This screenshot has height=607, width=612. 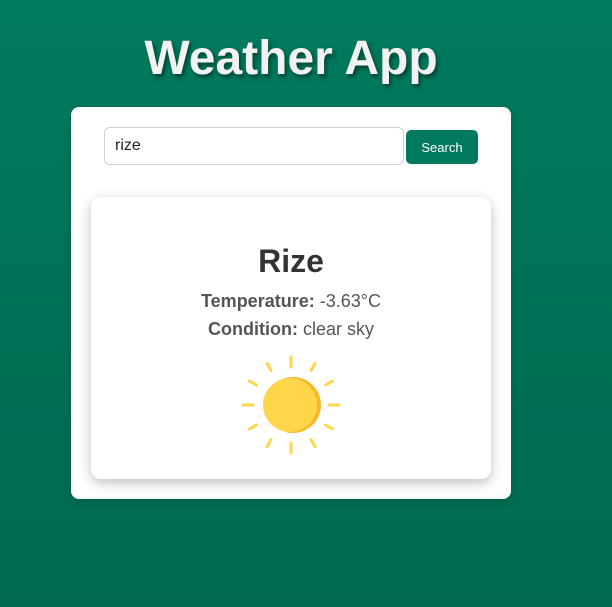 What do you see at coordinates (442, 147) in the screenshot?
I see `search-button: Search` at bounding box center [442, 147].